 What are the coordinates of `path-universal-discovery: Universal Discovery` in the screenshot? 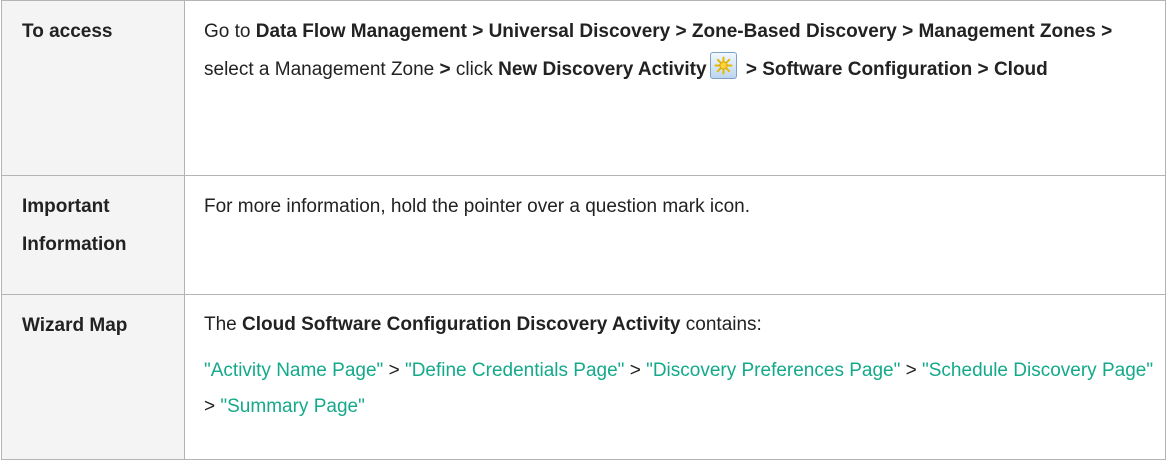 It's located at (579, 31).